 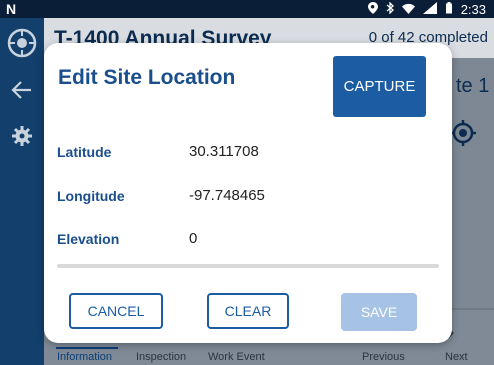 I want to click on longitude-value: -97.748465, so click(x=227, y=195).